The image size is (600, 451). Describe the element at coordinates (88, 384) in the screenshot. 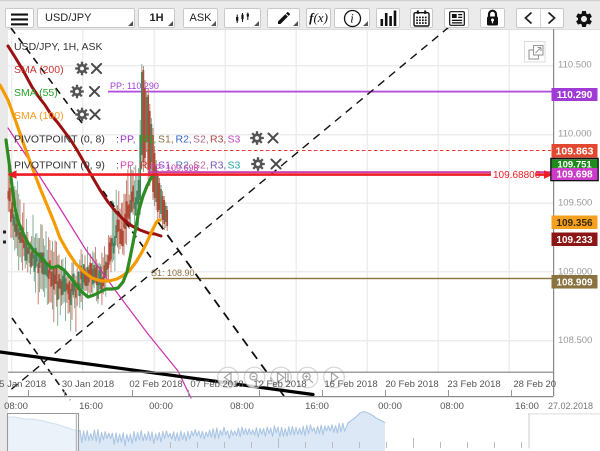

I see `svg-text: 30 Jan 2018` at that location.